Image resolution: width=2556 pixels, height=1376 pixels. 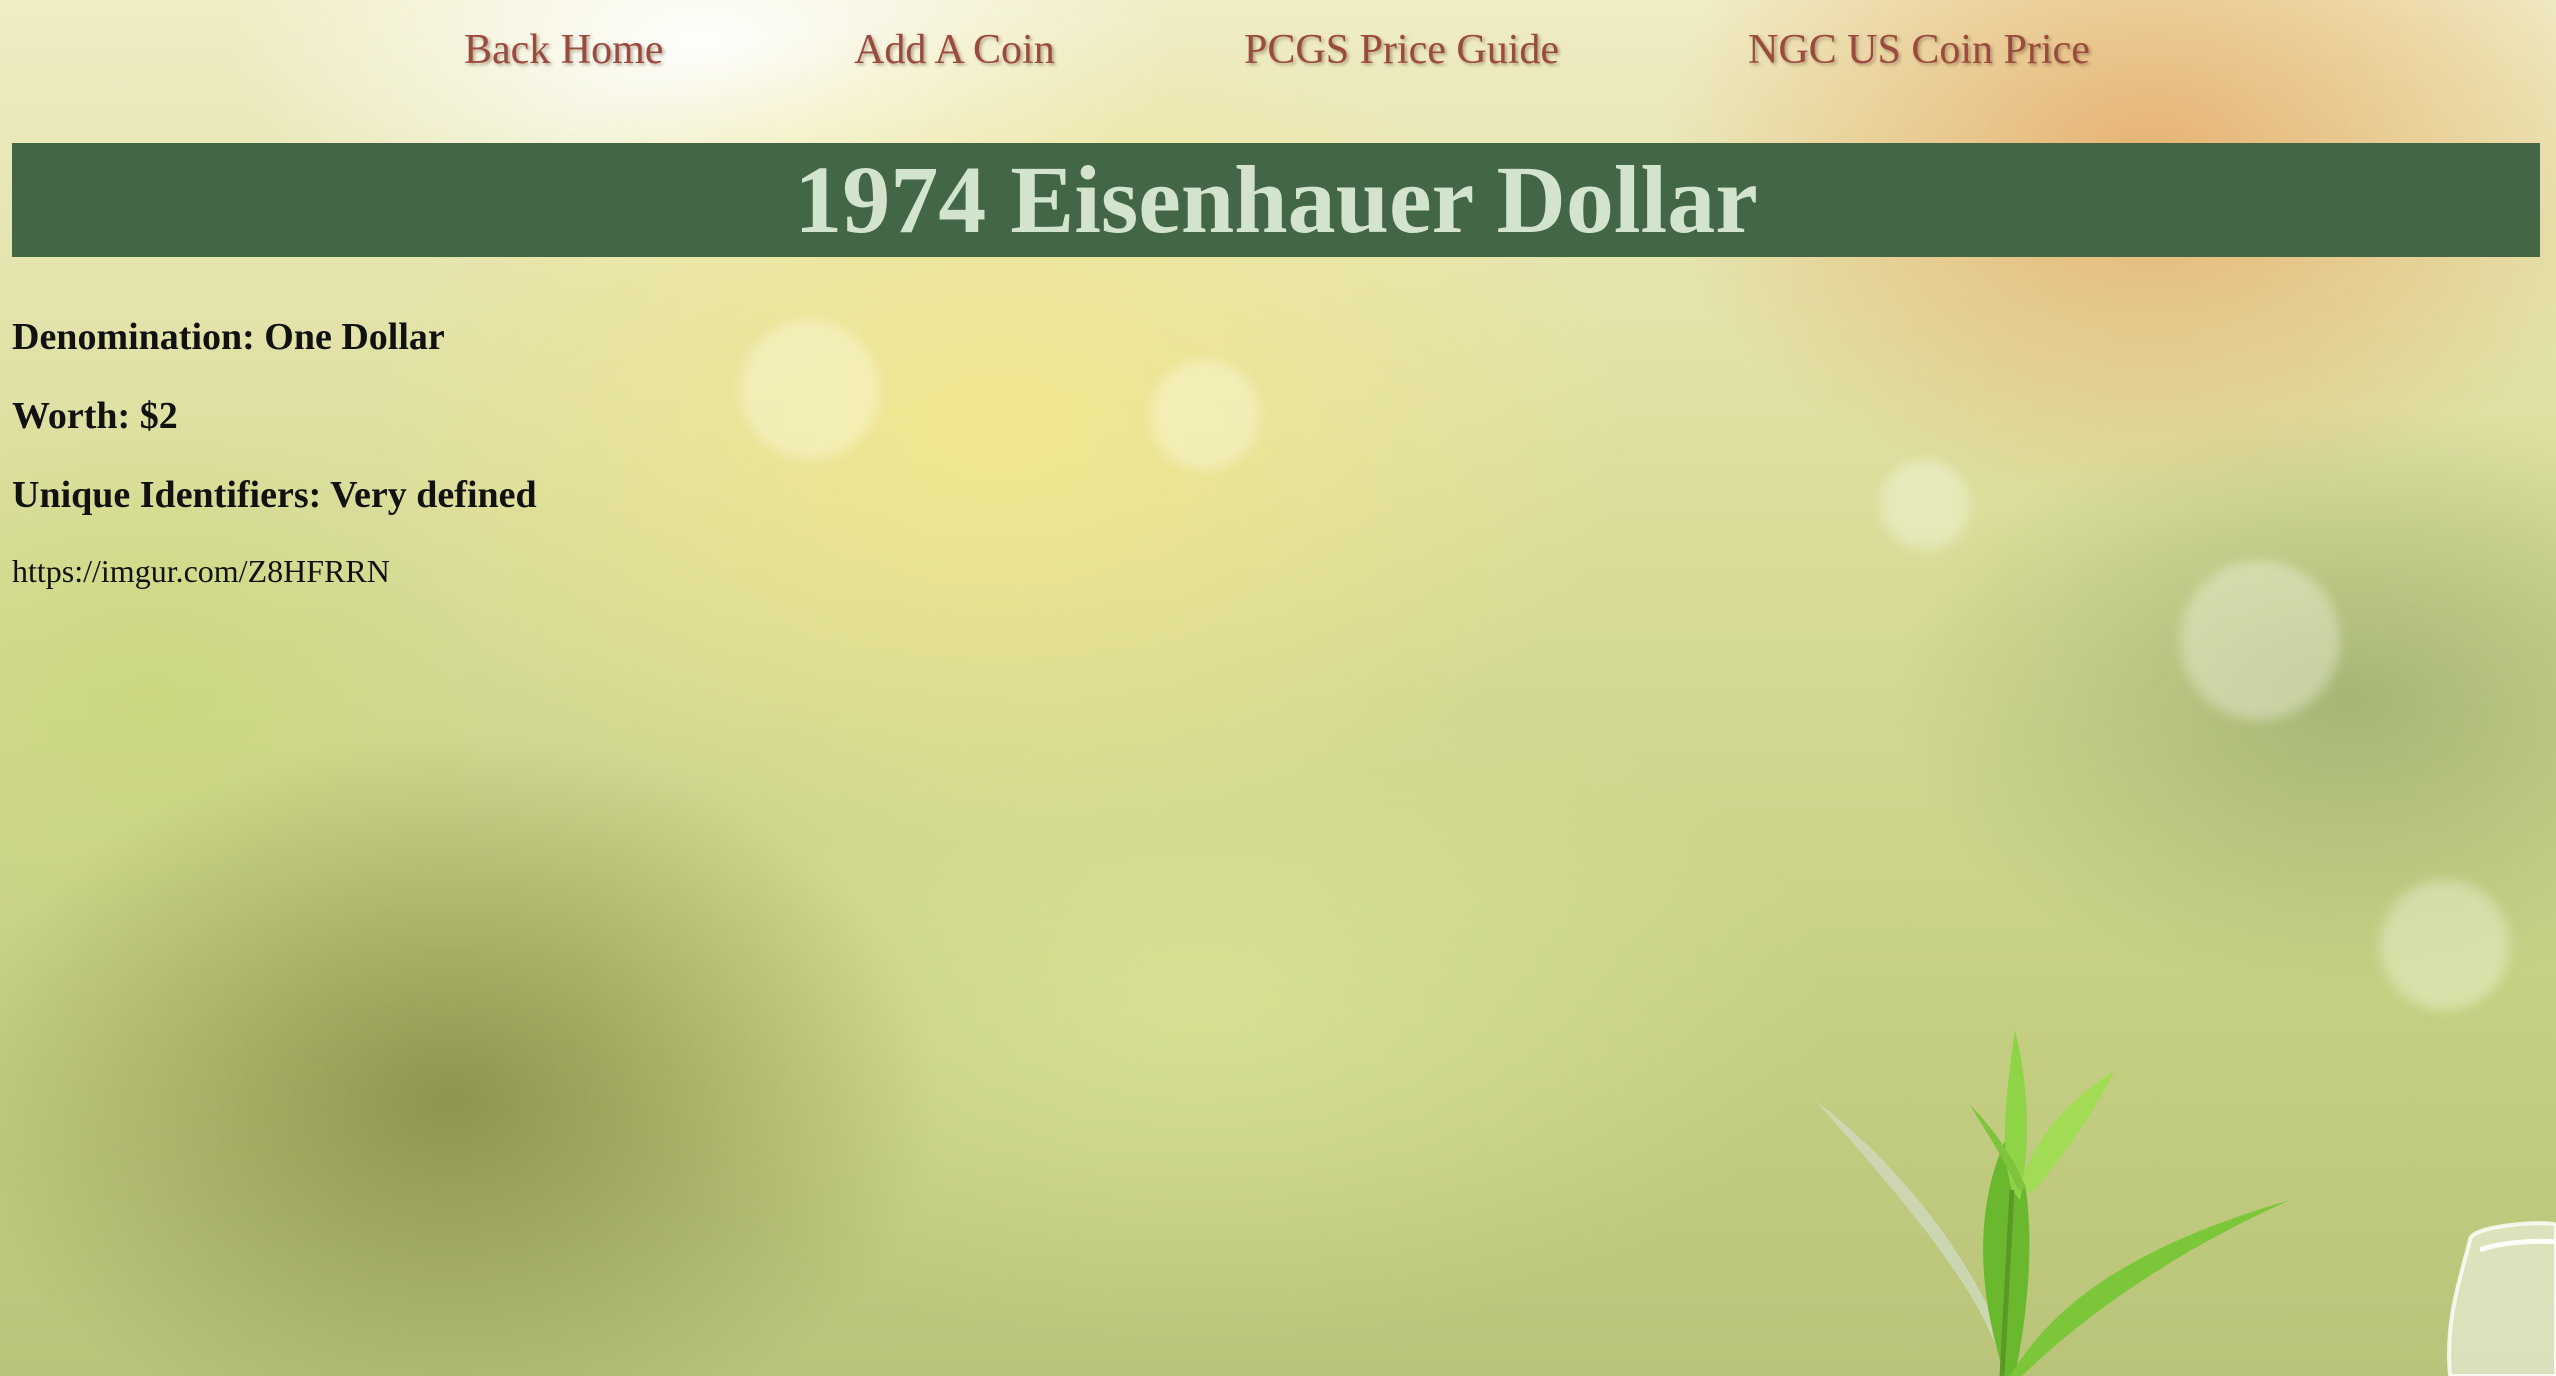 What do you see at coordinates (2052, 1203) in the screenshot?
I see `plant-sprout-image` at bounding box center [2052, 1203].